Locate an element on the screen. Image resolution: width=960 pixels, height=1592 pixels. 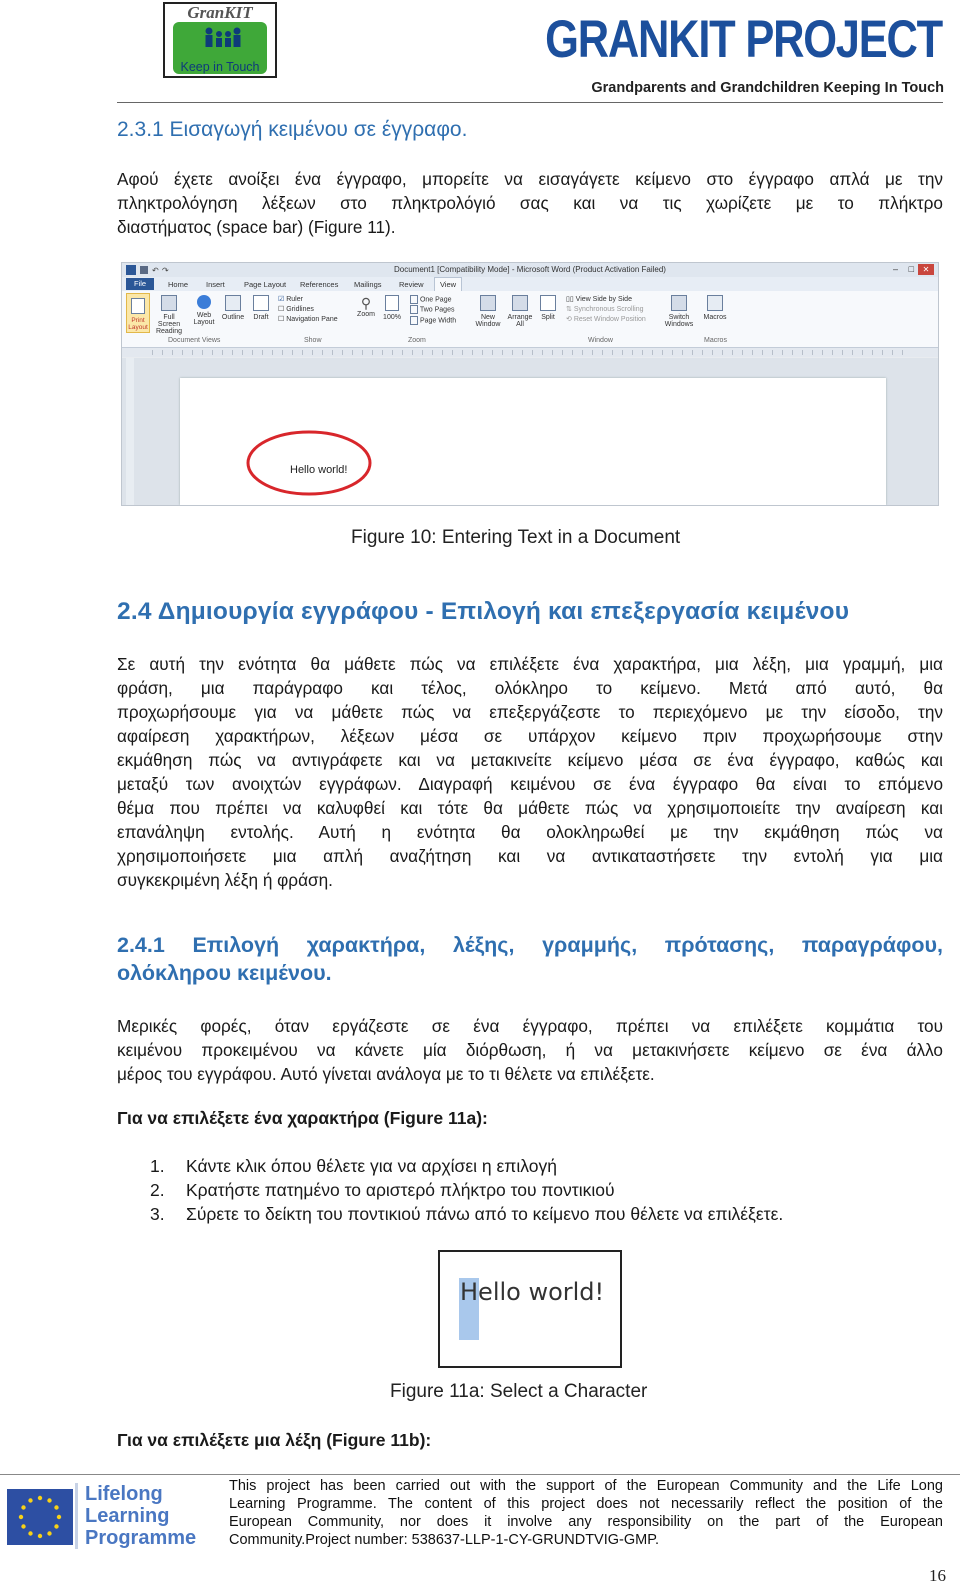
split-button: Split is located at coordinates (548, 308).